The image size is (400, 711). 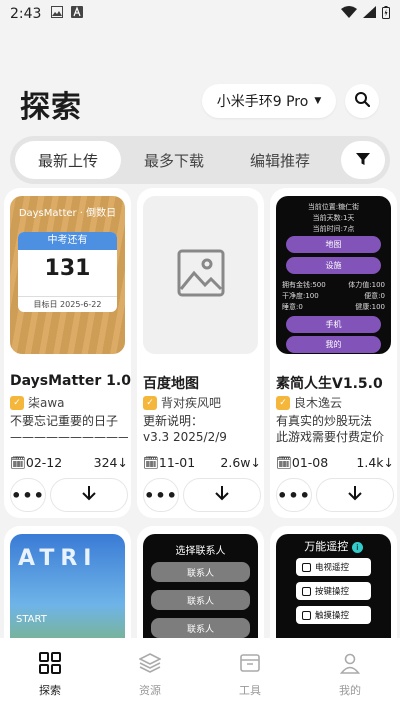 What do you see at coordinates (363, 160) in the screenshot?
I see `filter-button` at bounding box center [363, 160].